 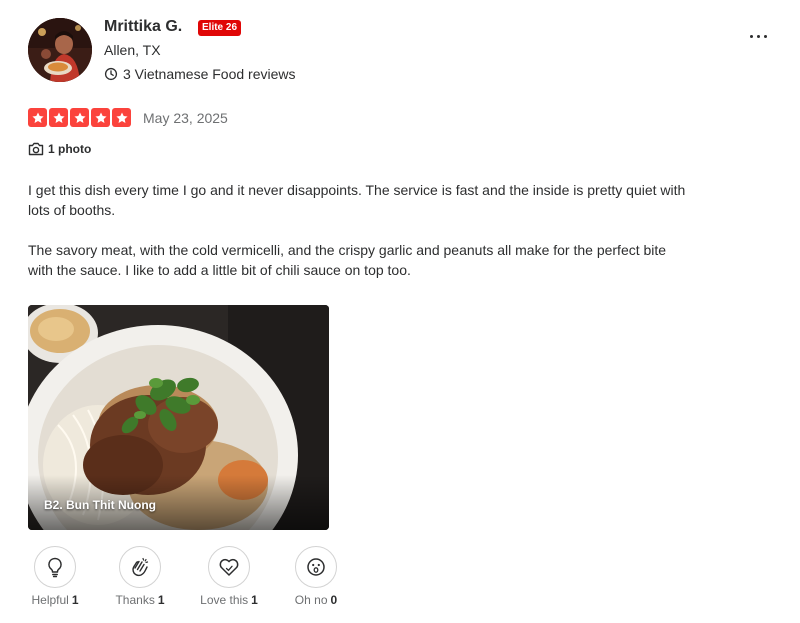 What do you see at coordinates (220, 28) in the screenshot?
I see `elite-badge: Elite 26` at bounding box center [220, 28].